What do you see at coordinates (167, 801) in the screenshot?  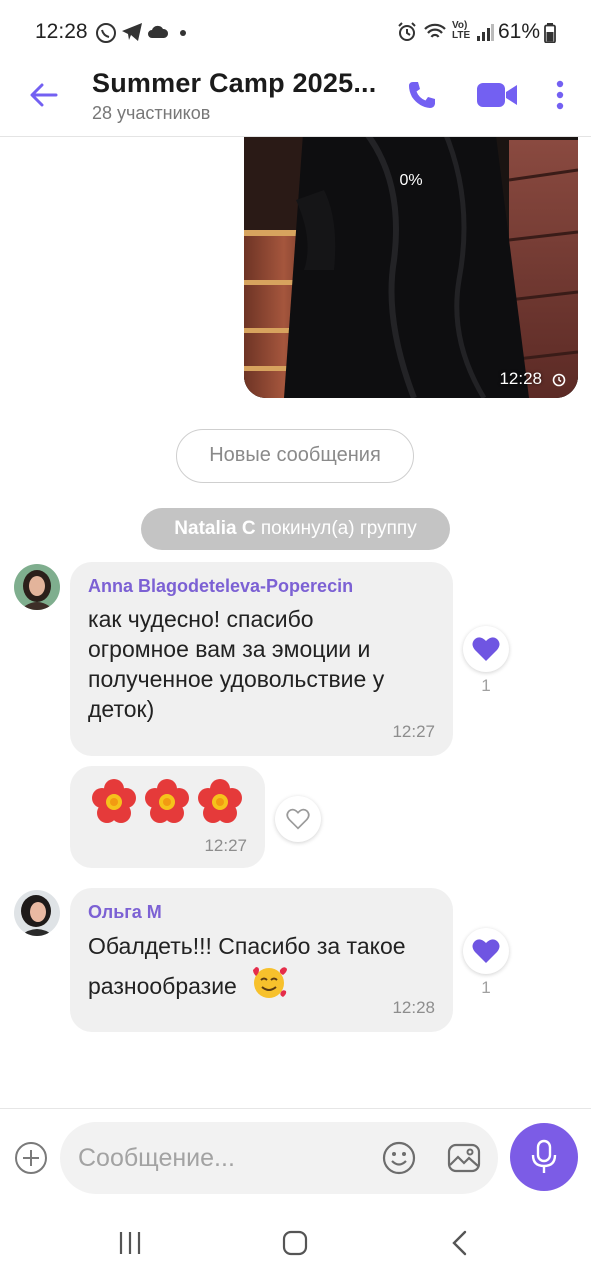 I see `flower-emoji-icon` at bounding box center [167, 801].